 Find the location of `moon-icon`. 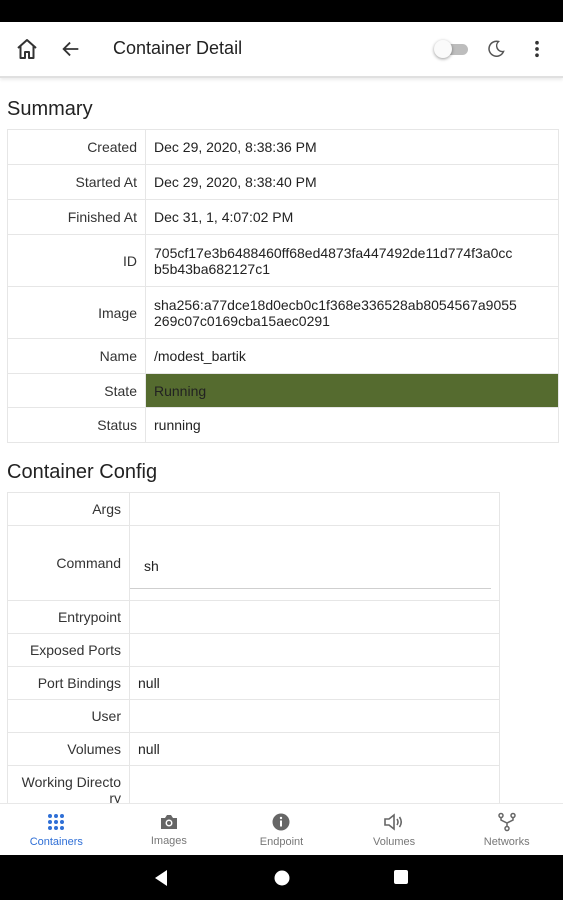

moon-icon is located at coordinates (496, 49).